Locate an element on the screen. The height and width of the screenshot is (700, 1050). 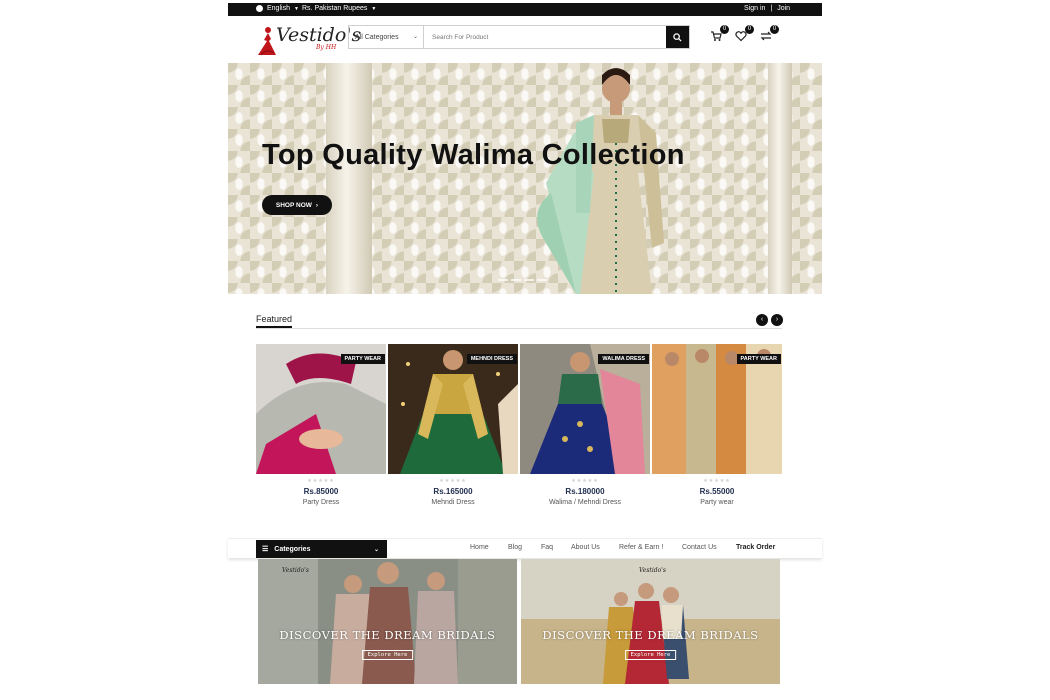
search-button is located at coordinates (677, 37).